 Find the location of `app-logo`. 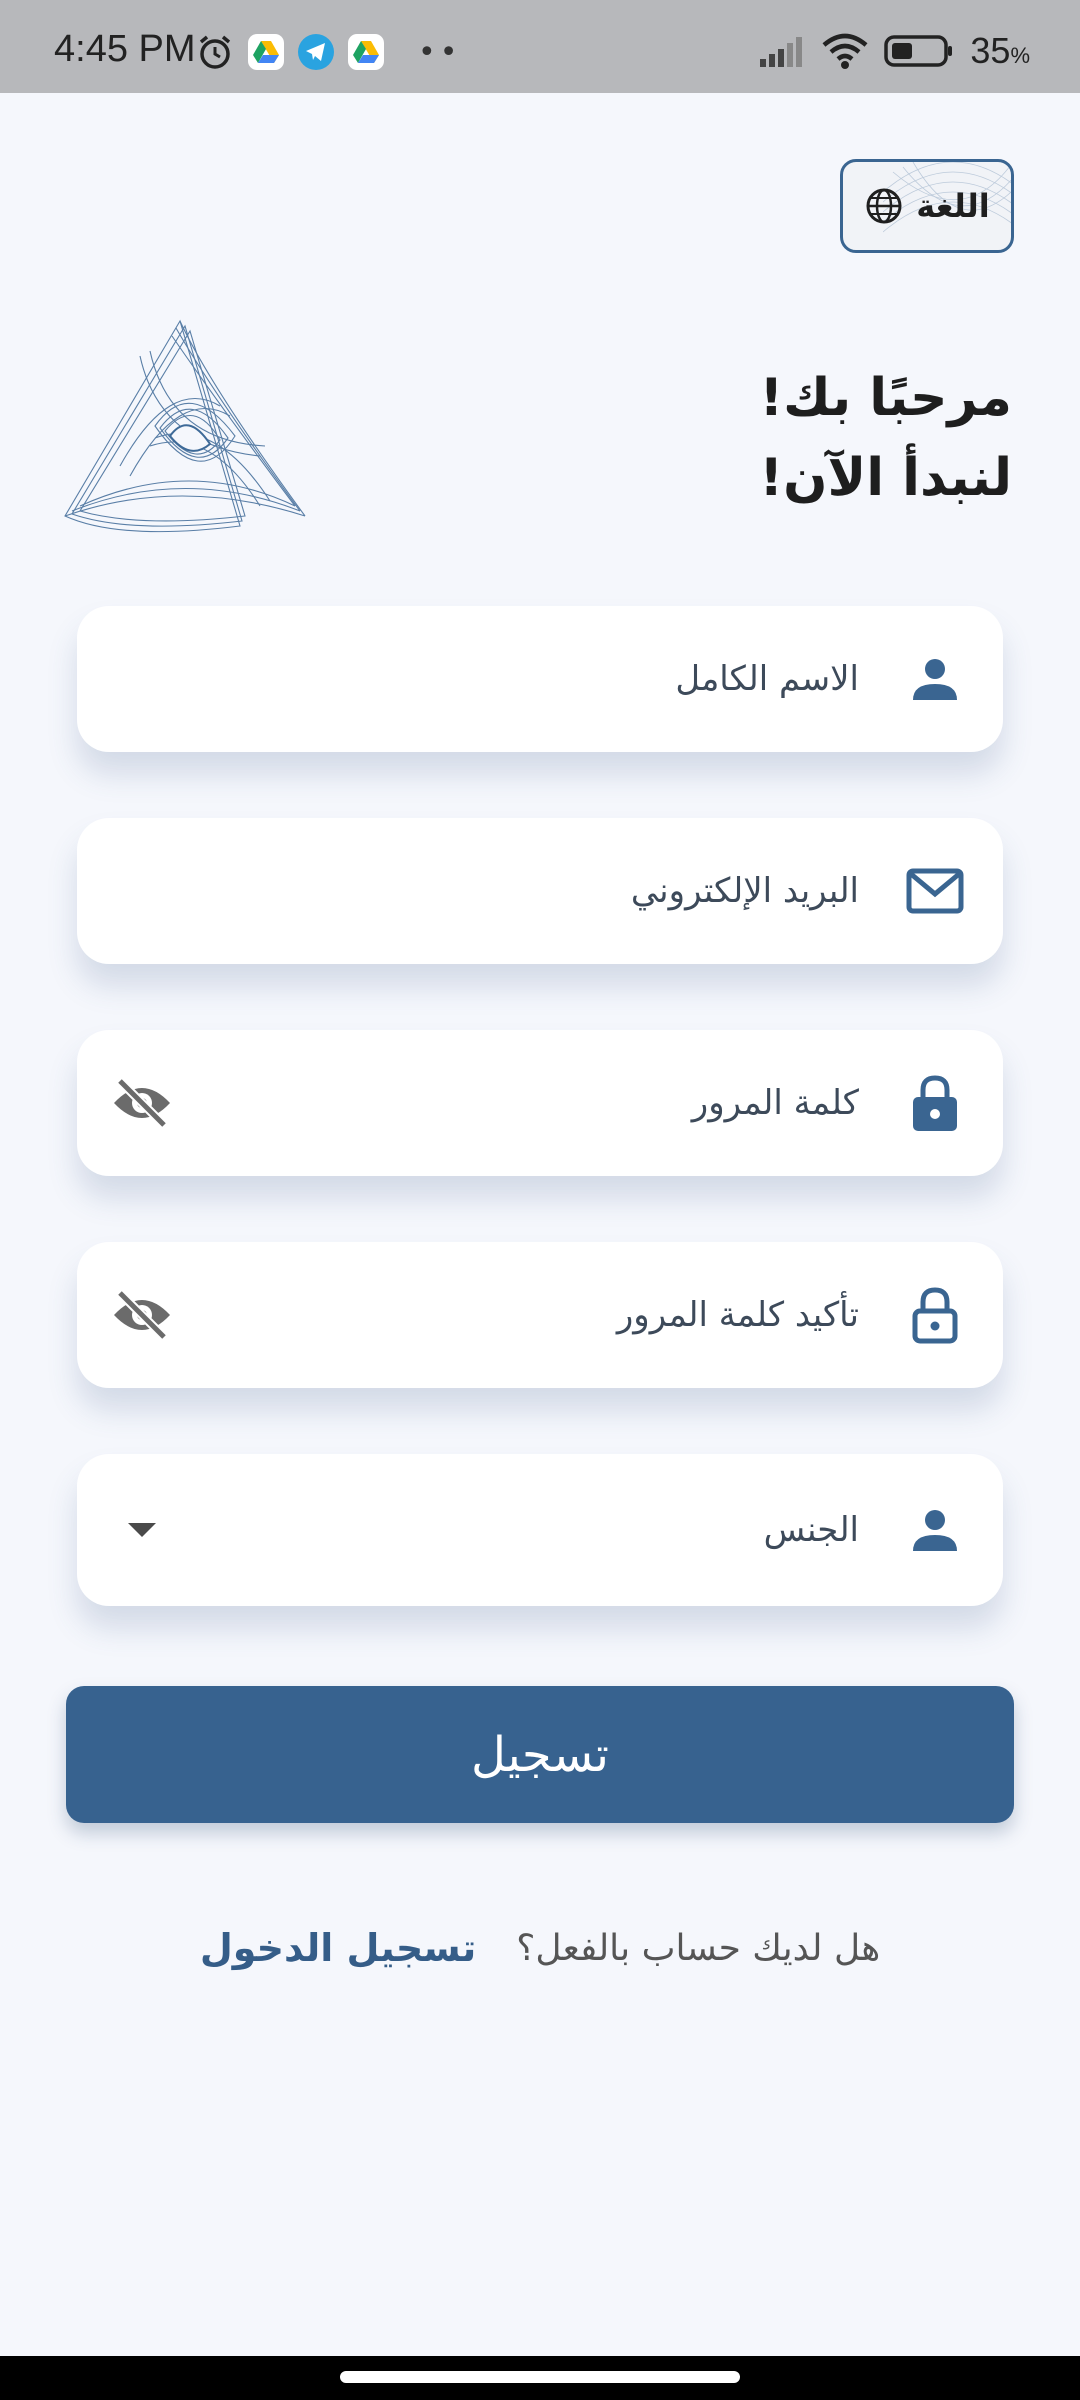

app-logo is located at coordinates (185, 426).